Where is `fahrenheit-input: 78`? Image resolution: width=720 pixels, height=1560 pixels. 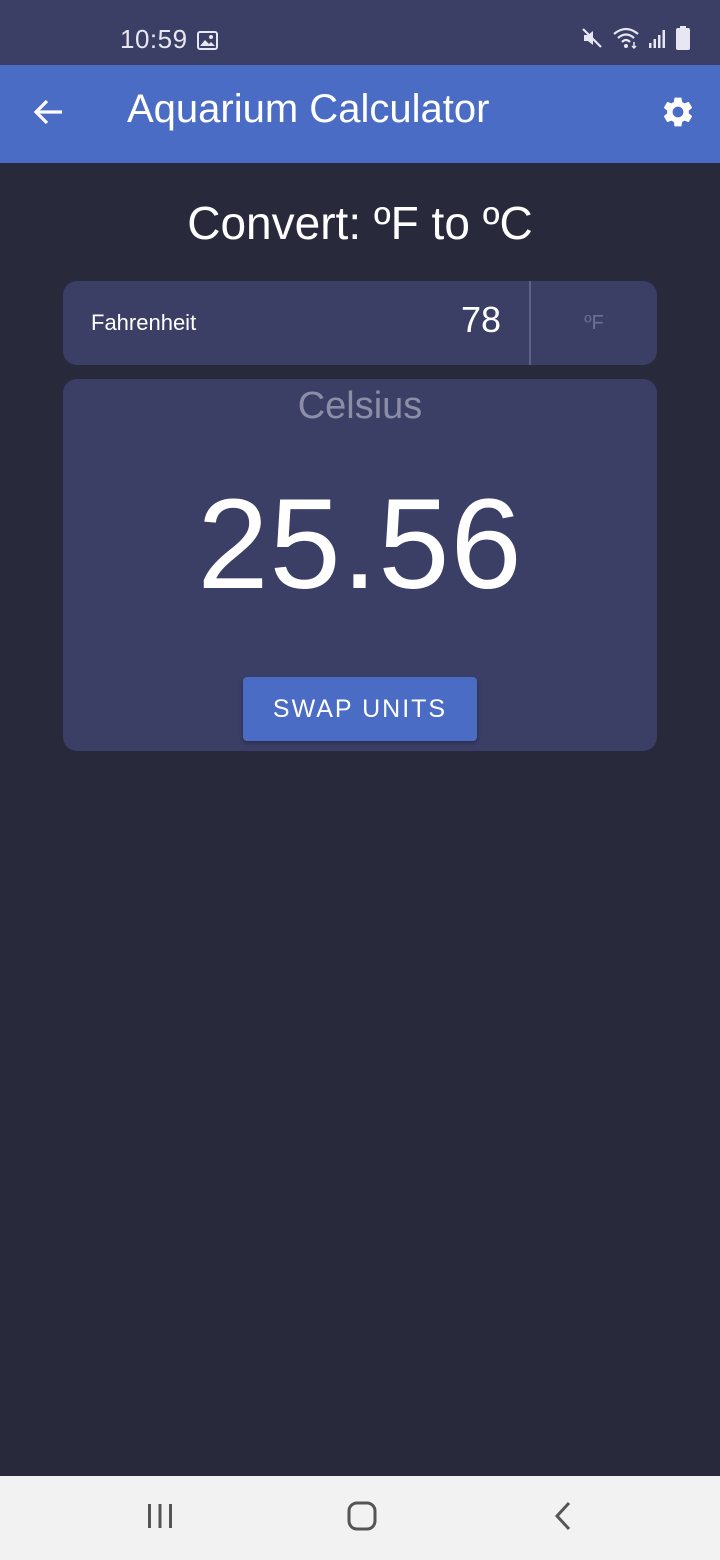
fahrenheit-input: 78 is located at coordinates (382, 320).